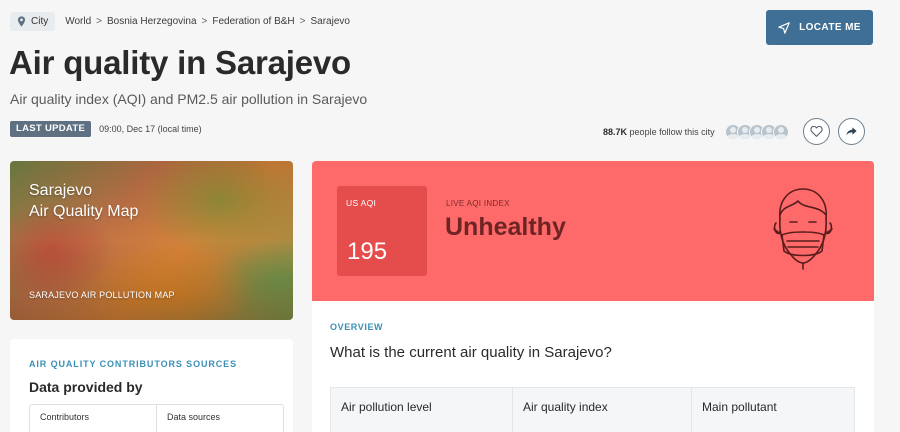 This screenshot has height=432, width=900. What do you see at coordinates (361, 203) in the screenshot?
I see `aqi-box-label: US AQI` at bounding box center [361, 203].